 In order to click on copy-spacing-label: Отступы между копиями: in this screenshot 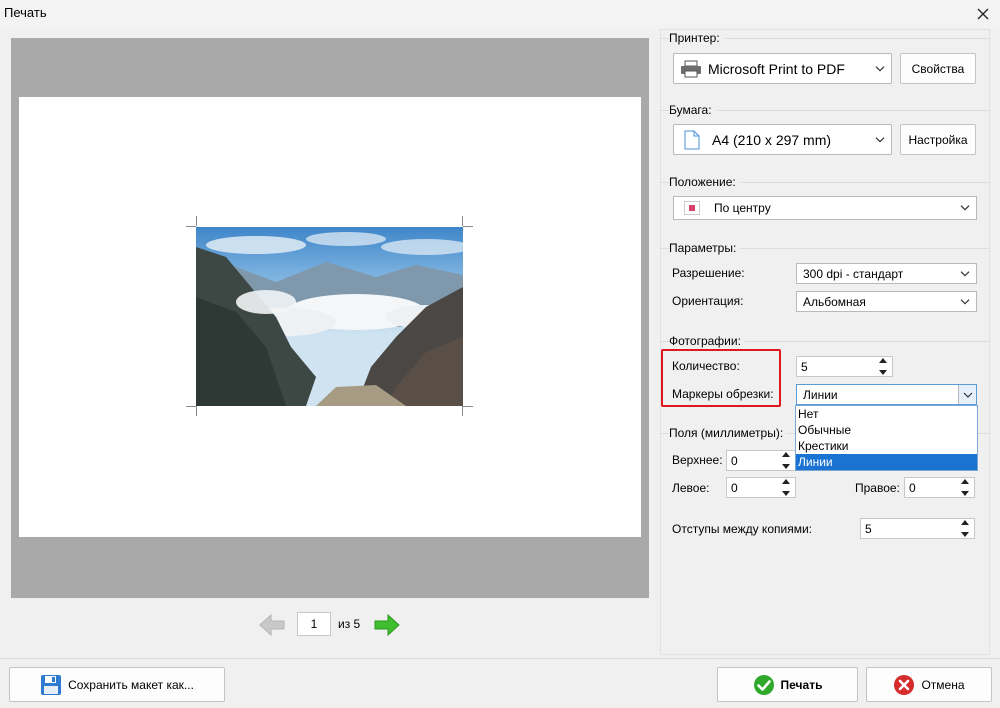, I will do `click(742, 529)`.